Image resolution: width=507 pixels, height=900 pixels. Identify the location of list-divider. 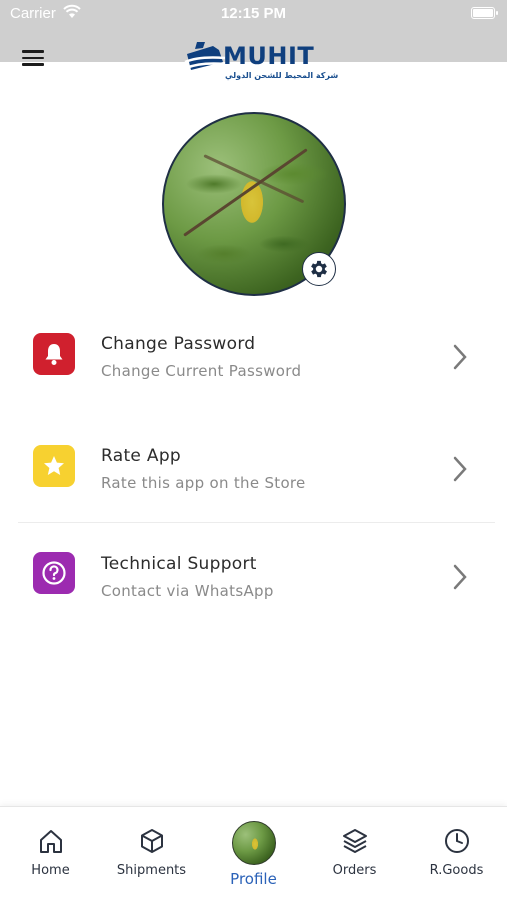
(256, 522).